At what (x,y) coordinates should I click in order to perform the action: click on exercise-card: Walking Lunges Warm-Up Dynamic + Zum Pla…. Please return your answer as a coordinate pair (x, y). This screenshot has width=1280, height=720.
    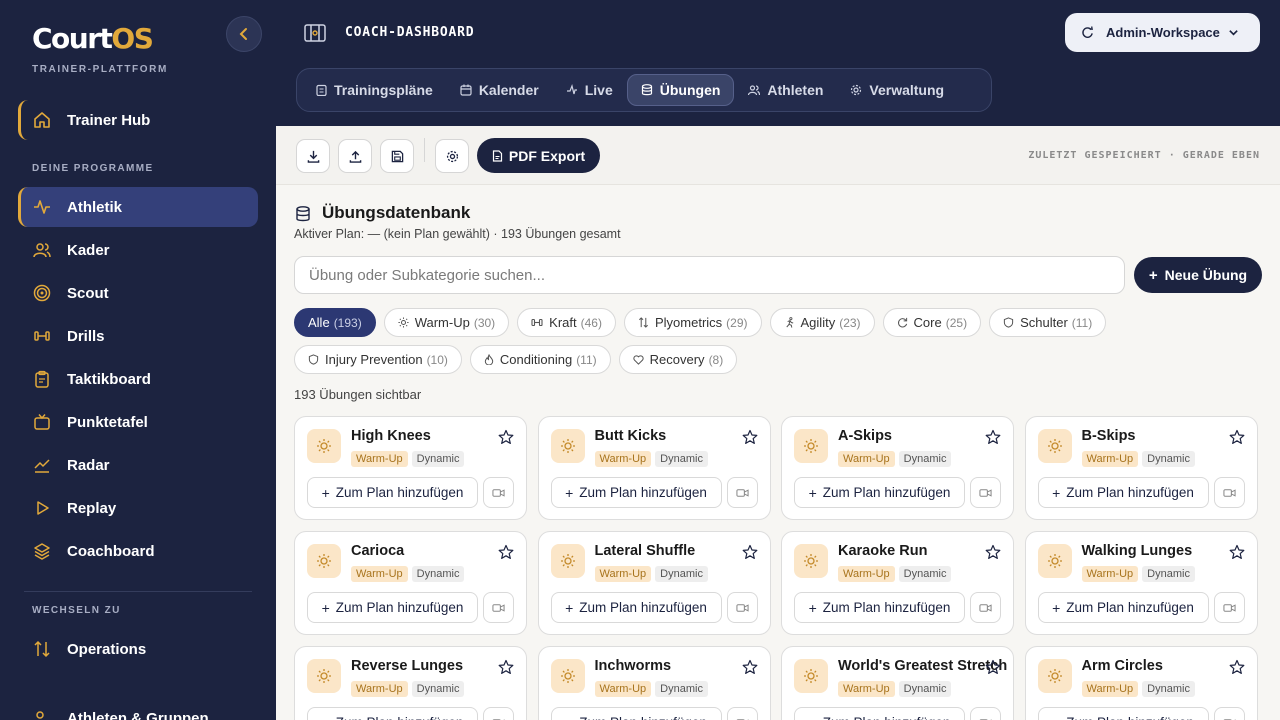
    Looking at the image, I should click on (1141, 583).